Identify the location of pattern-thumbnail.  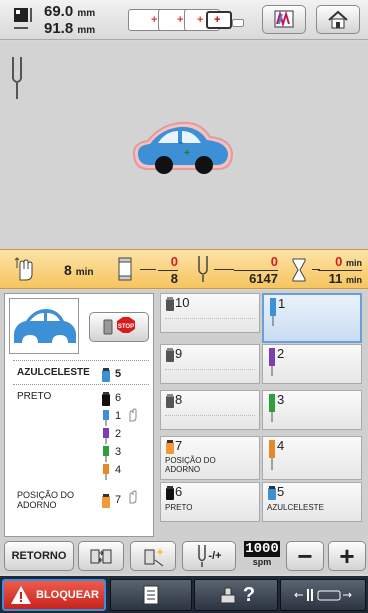
(44, 326).